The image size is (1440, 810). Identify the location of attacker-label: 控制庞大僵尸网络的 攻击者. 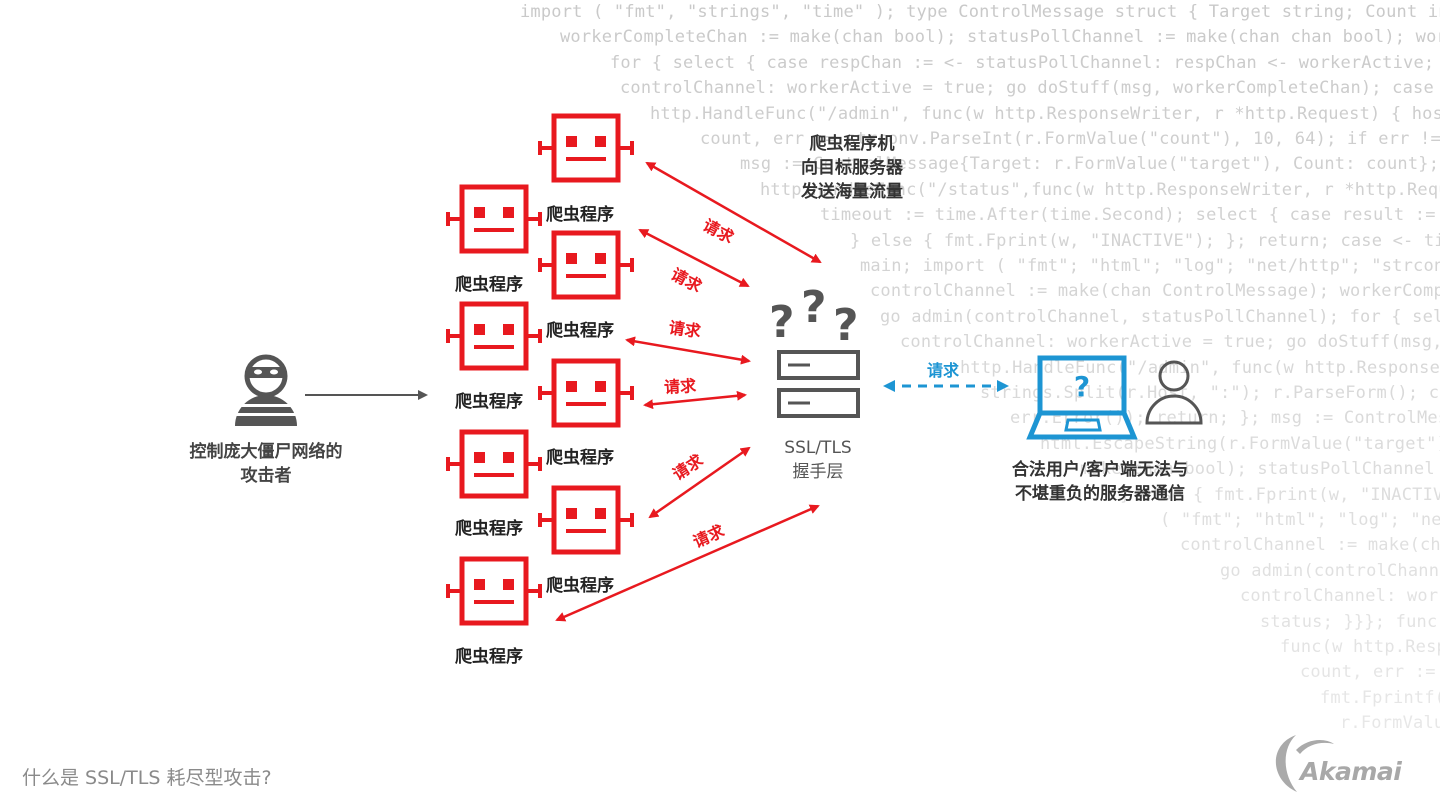
(266, 464).